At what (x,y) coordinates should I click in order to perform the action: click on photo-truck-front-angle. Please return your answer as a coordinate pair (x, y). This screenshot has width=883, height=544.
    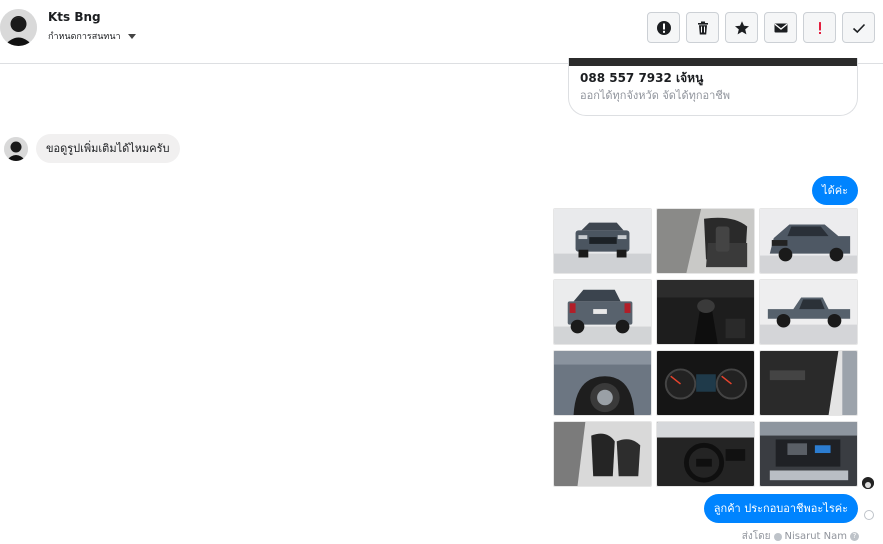
    Looking at the image, I should click on (808, 241).